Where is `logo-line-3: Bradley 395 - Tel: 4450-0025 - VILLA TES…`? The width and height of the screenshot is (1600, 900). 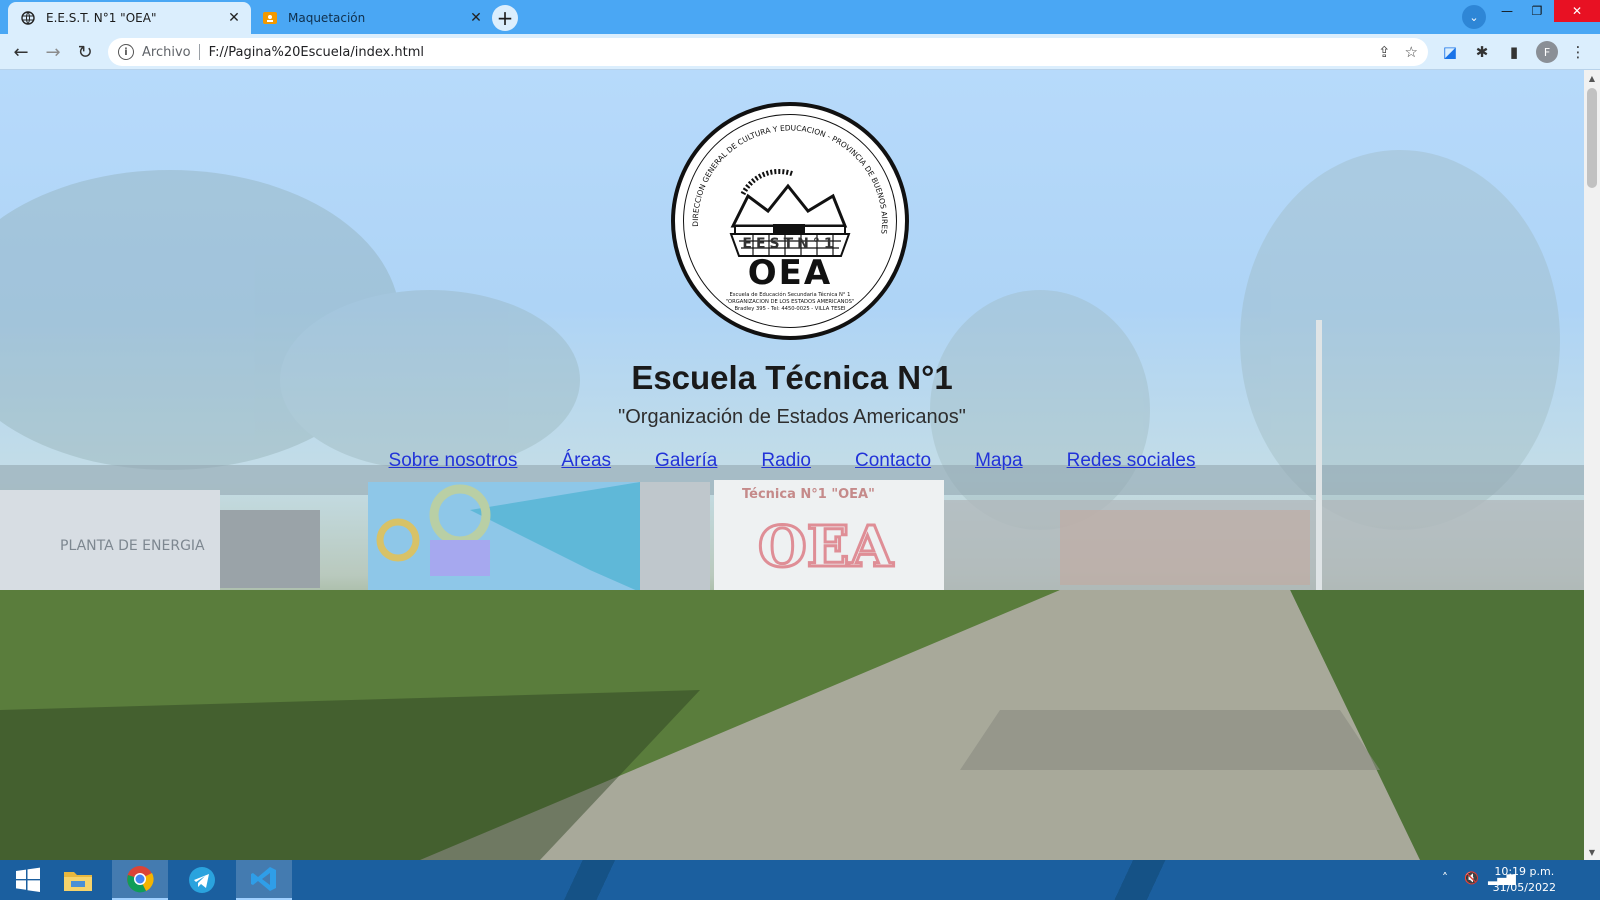
logo-line-3: Bradley 395 - Tel: 4450-0025 - VILLA TES… is located at coordinates (790, 309).